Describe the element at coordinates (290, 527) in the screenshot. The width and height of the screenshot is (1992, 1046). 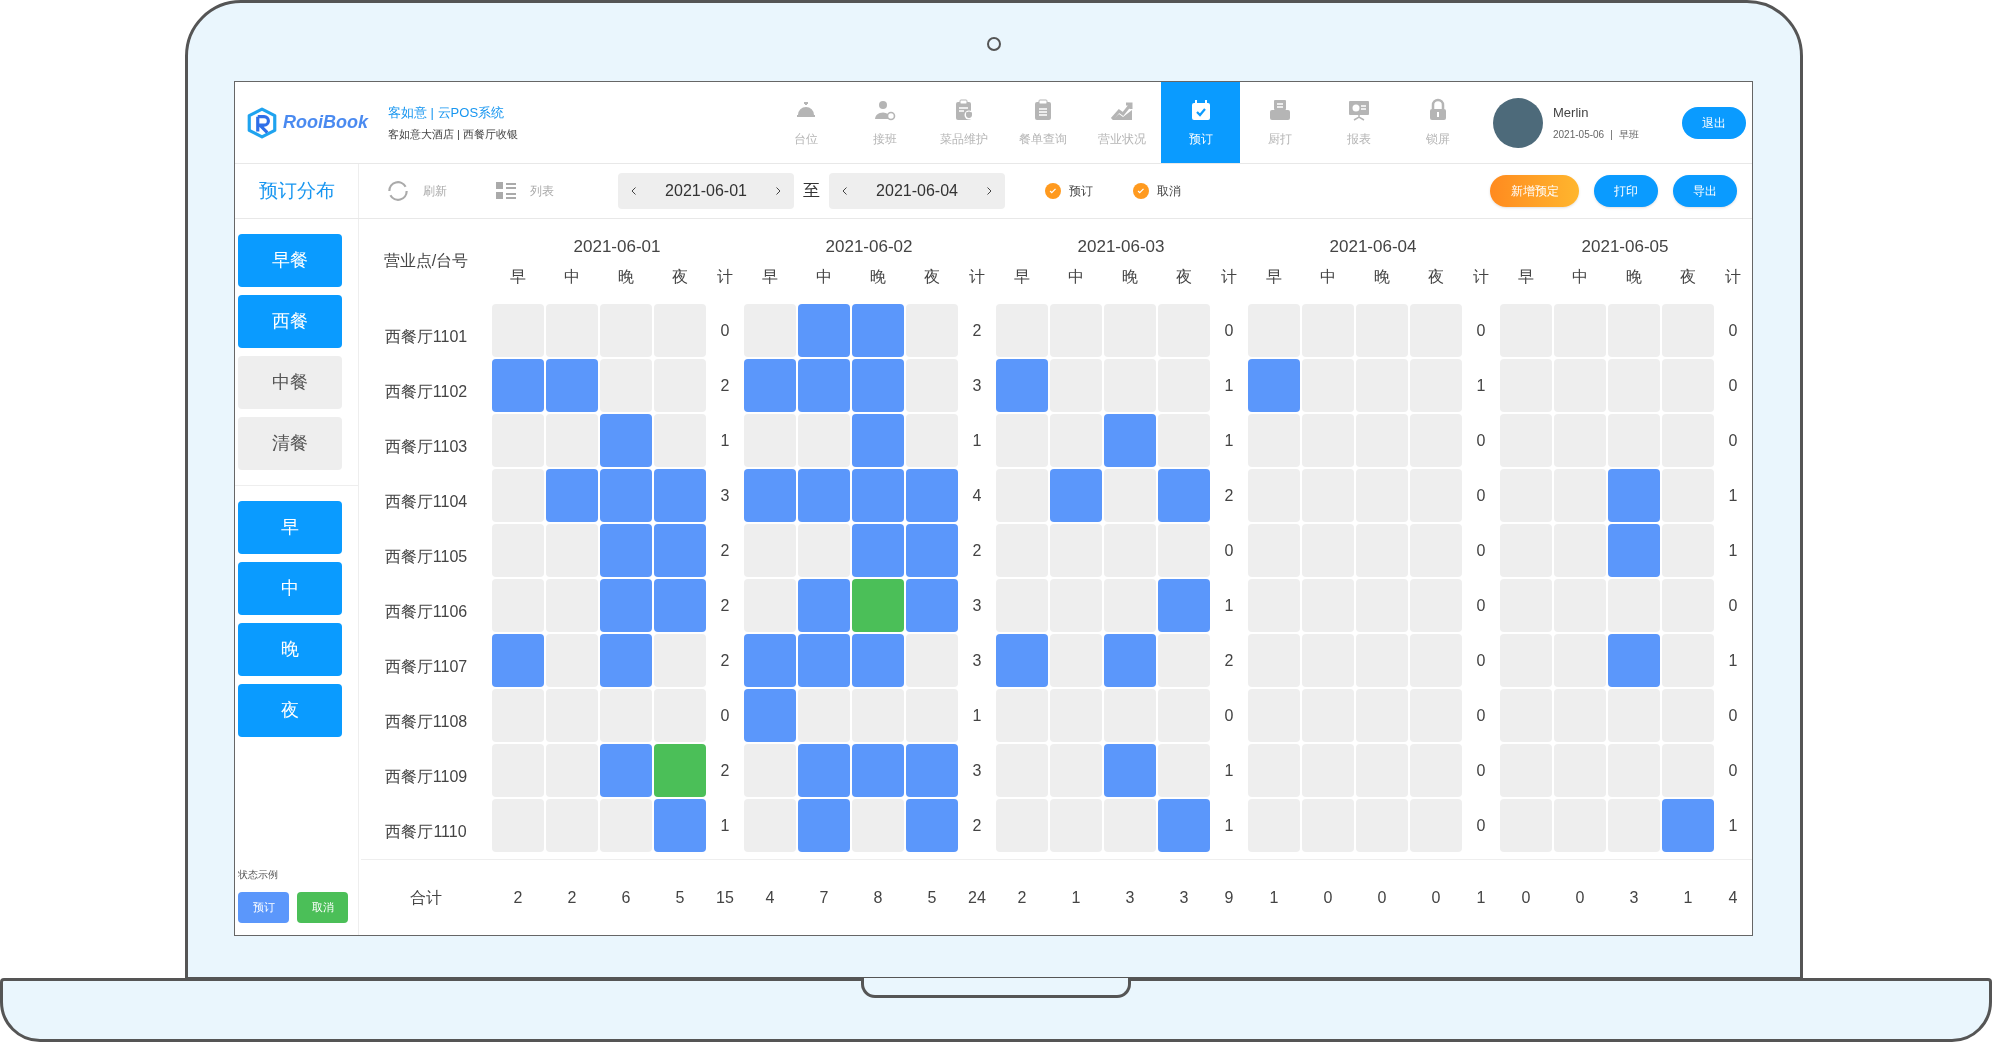
I see `shift-filter-button: 早` at that location.